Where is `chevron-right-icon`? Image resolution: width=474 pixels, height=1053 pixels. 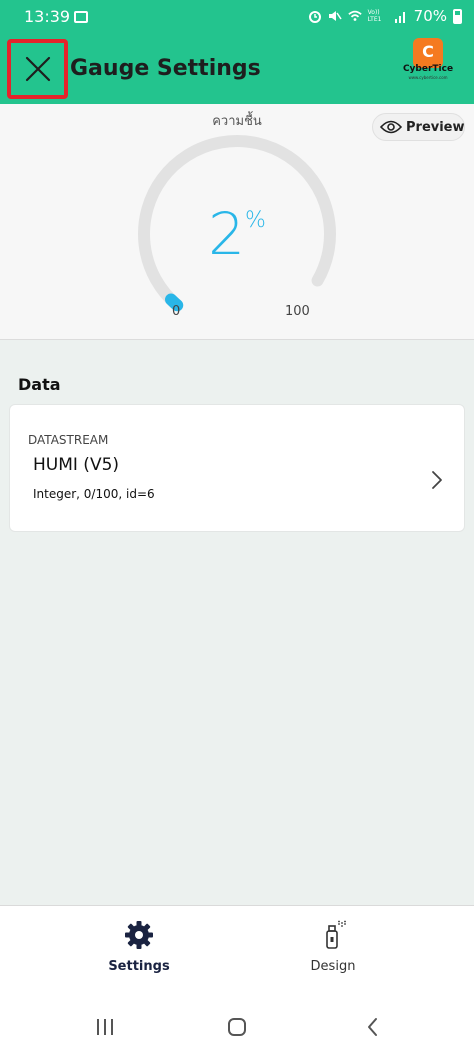
chevron-right-icon is located at coordinates (437, 480).